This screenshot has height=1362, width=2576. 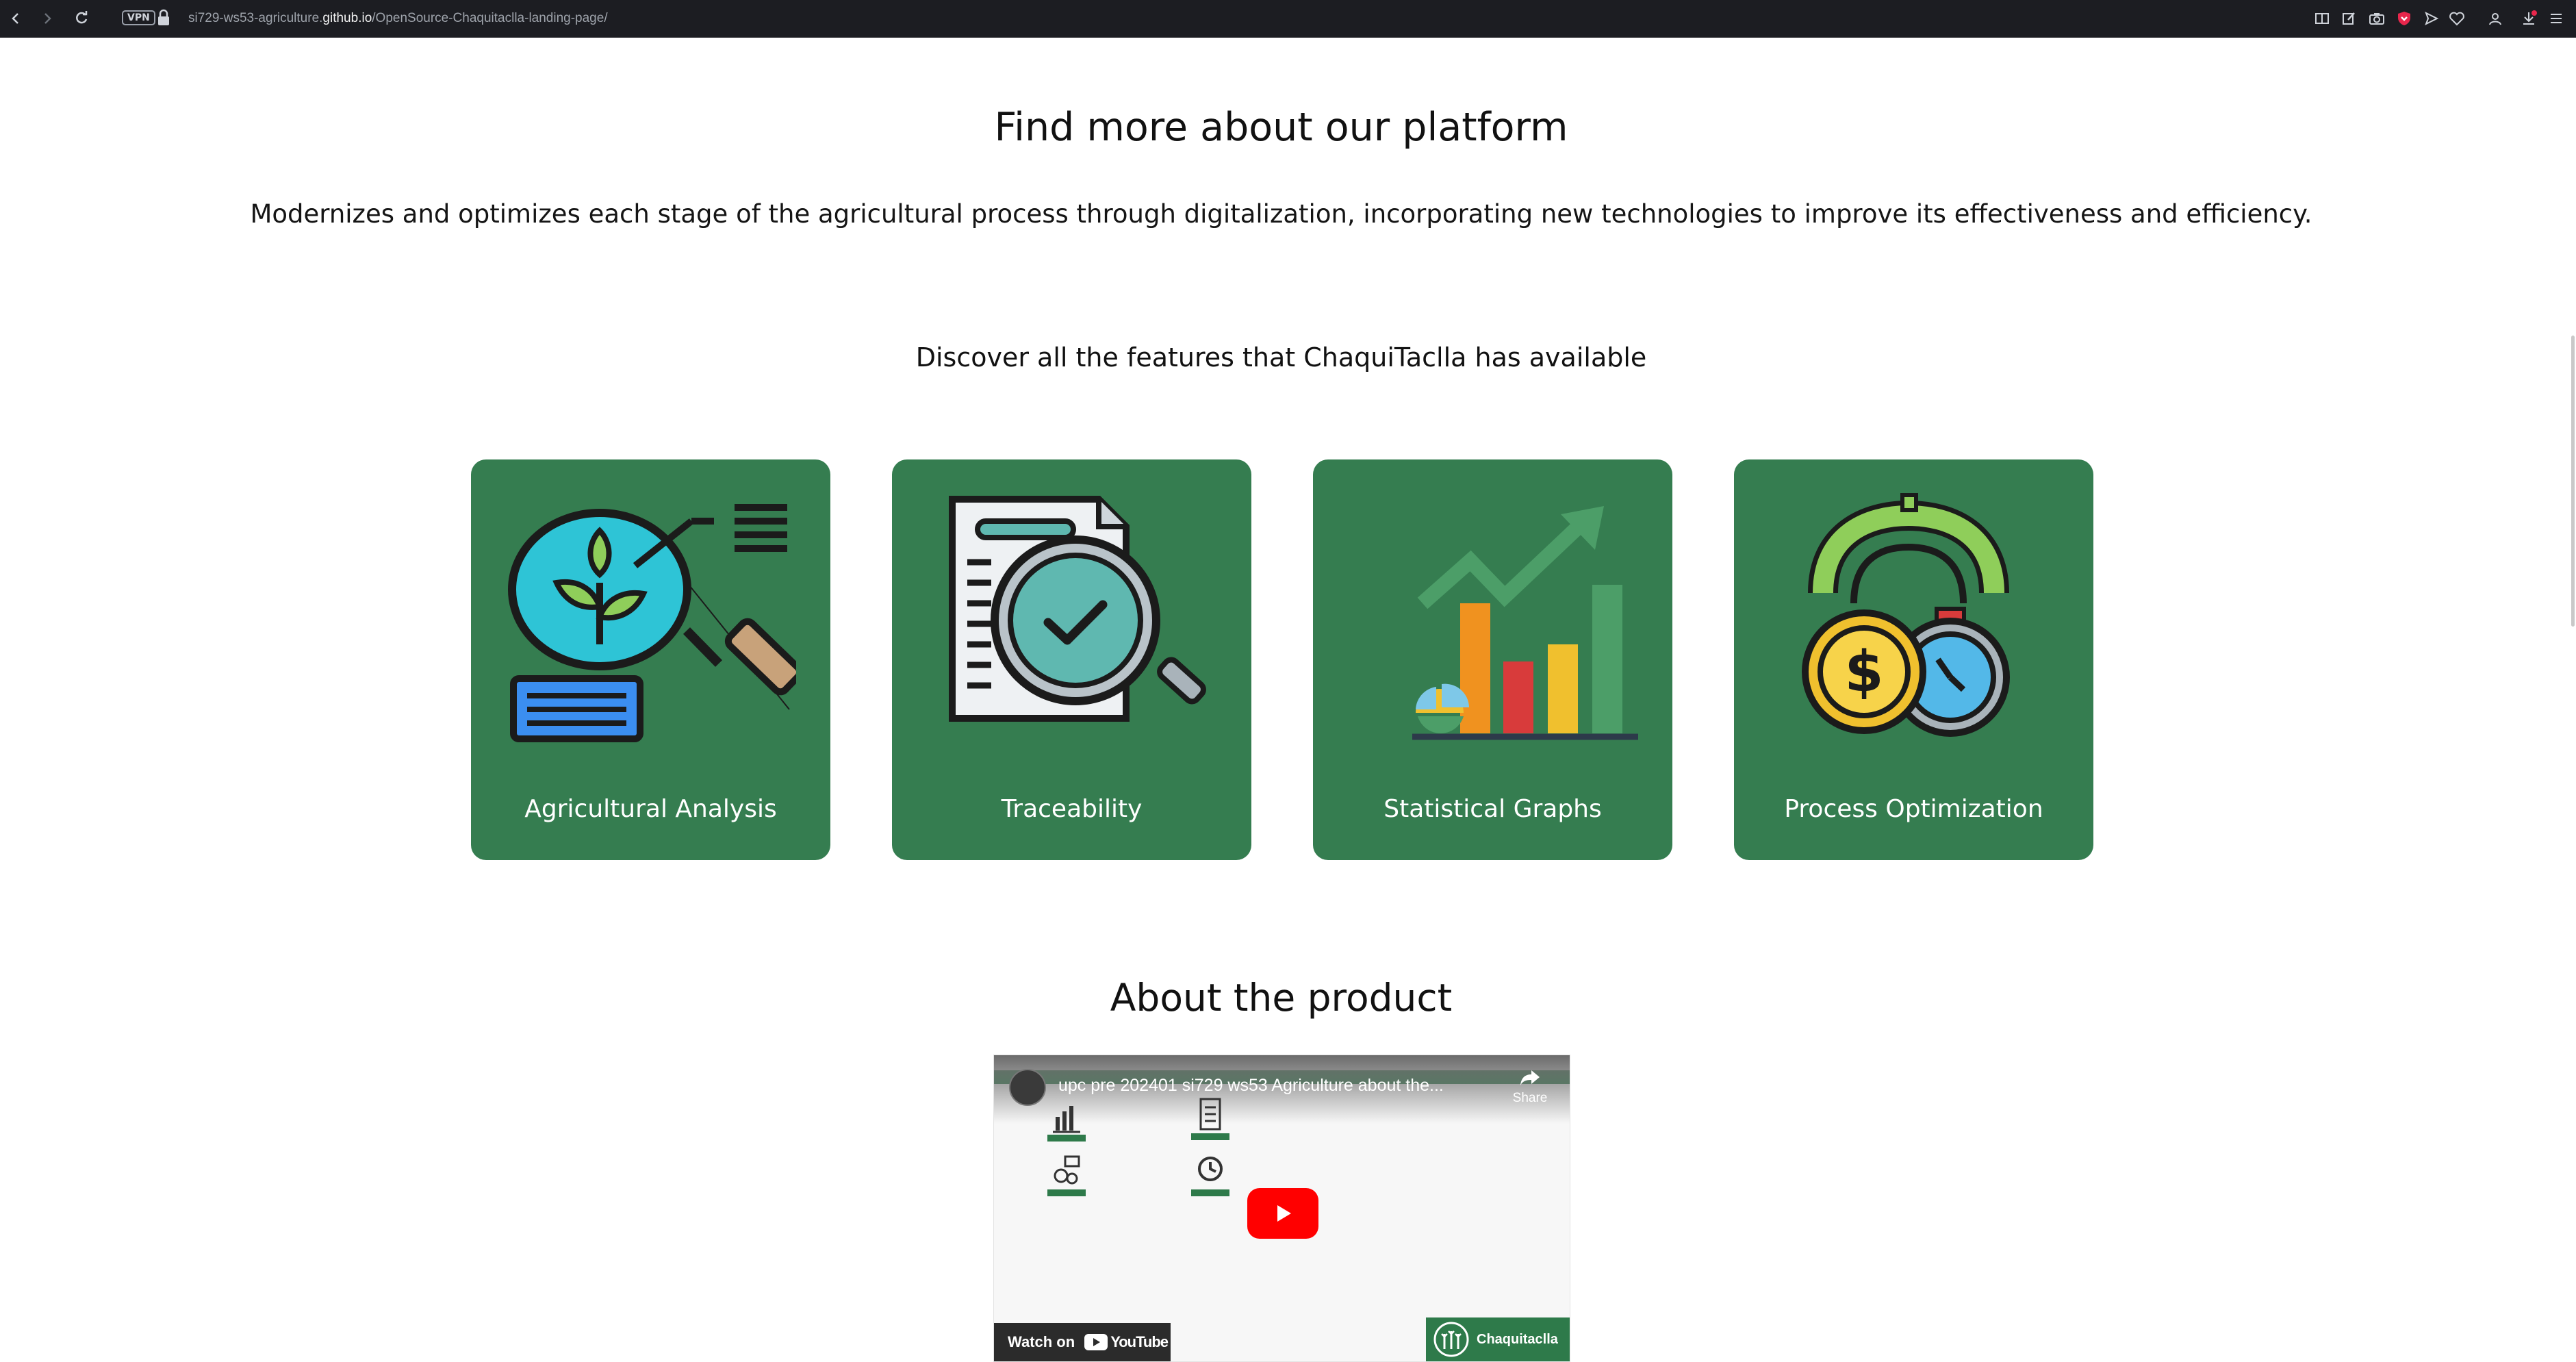 I want to click on product-title: About the product, so click(x=1281, y=998).